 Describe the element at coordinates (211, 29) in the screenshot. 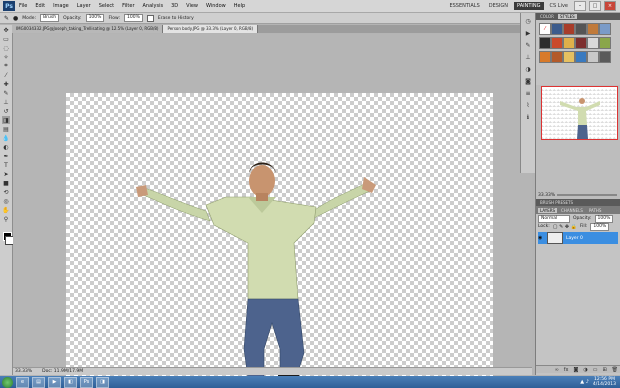

I see `document-tab-active: Person body.JPG @ 33.3% (Layer 0, RGB/8)` at that location.